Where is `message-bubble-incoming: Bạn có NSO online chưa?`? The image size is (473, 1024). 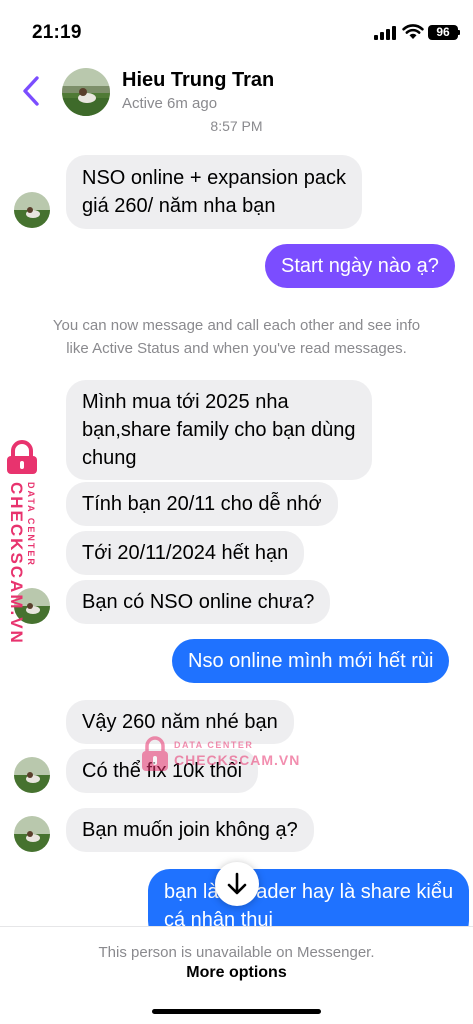 message-bubble-incoming: Bạn có NSO online chưa? is located at coordinates (198, 602).